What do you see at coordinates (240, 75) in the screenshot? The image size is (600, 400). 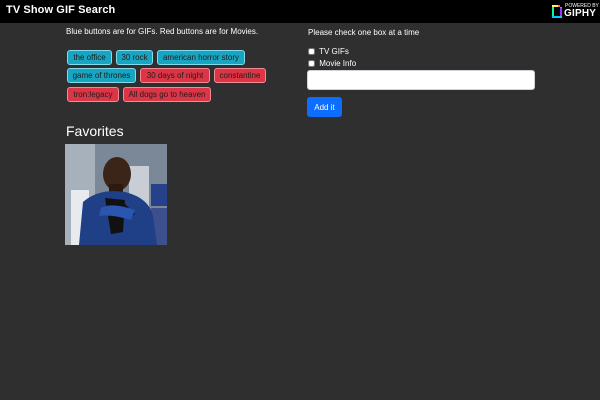 I see `show-button-constantine: constantine` at bounding box center [240, 75].